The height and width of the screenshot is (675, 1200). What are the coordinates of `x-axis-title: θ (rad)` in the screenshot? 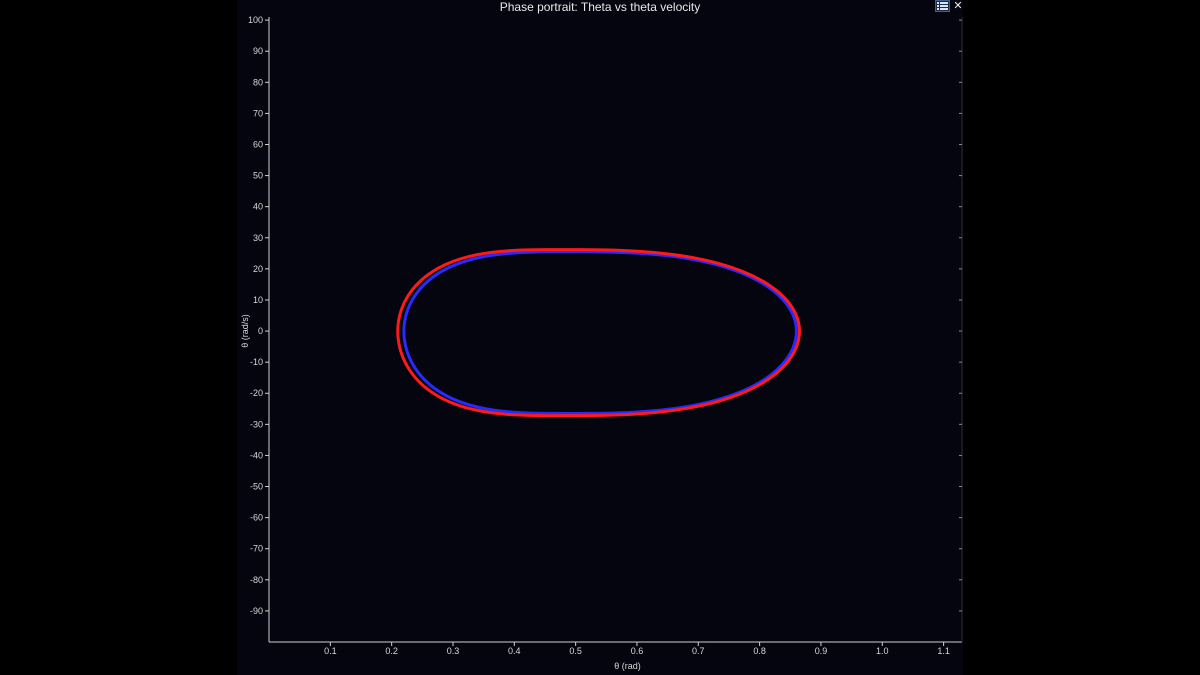 It's located at (627, 666).